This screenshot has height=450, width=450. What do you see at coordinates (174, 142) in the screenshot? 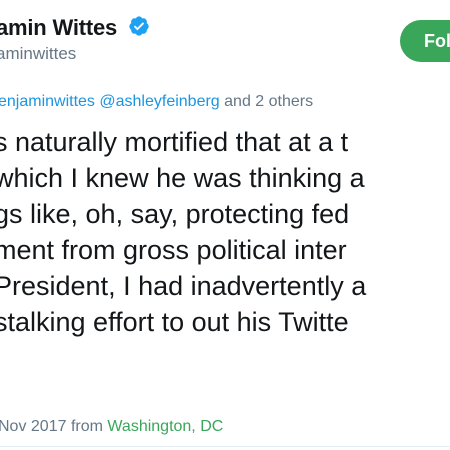
I see `tweet-text-line: s naturally mortified that at a t` at bounding box center [174, 142].